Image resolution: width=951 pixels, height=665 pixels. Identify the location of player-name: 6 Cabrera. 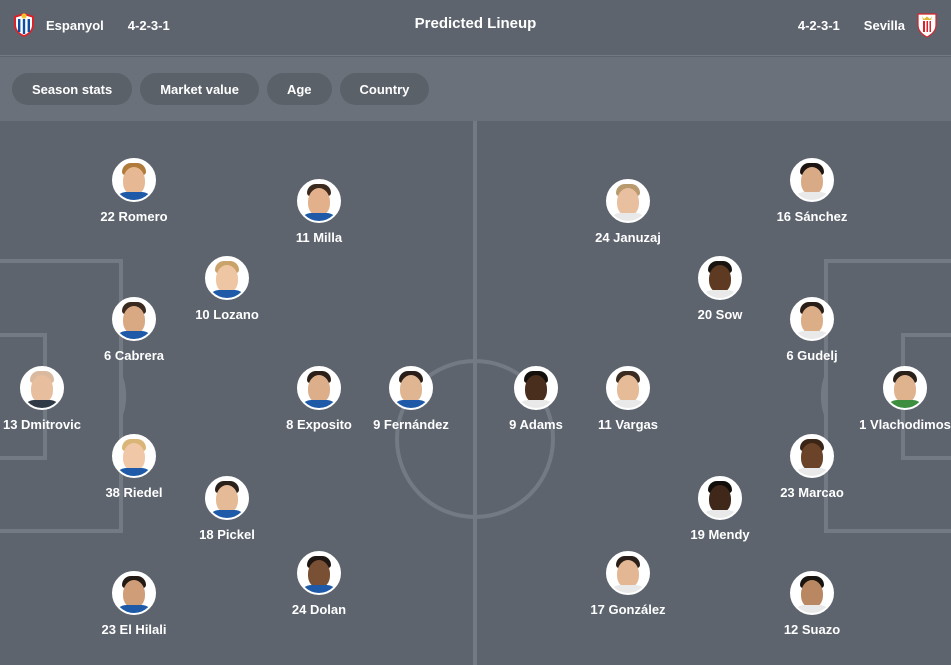
(134, 355).